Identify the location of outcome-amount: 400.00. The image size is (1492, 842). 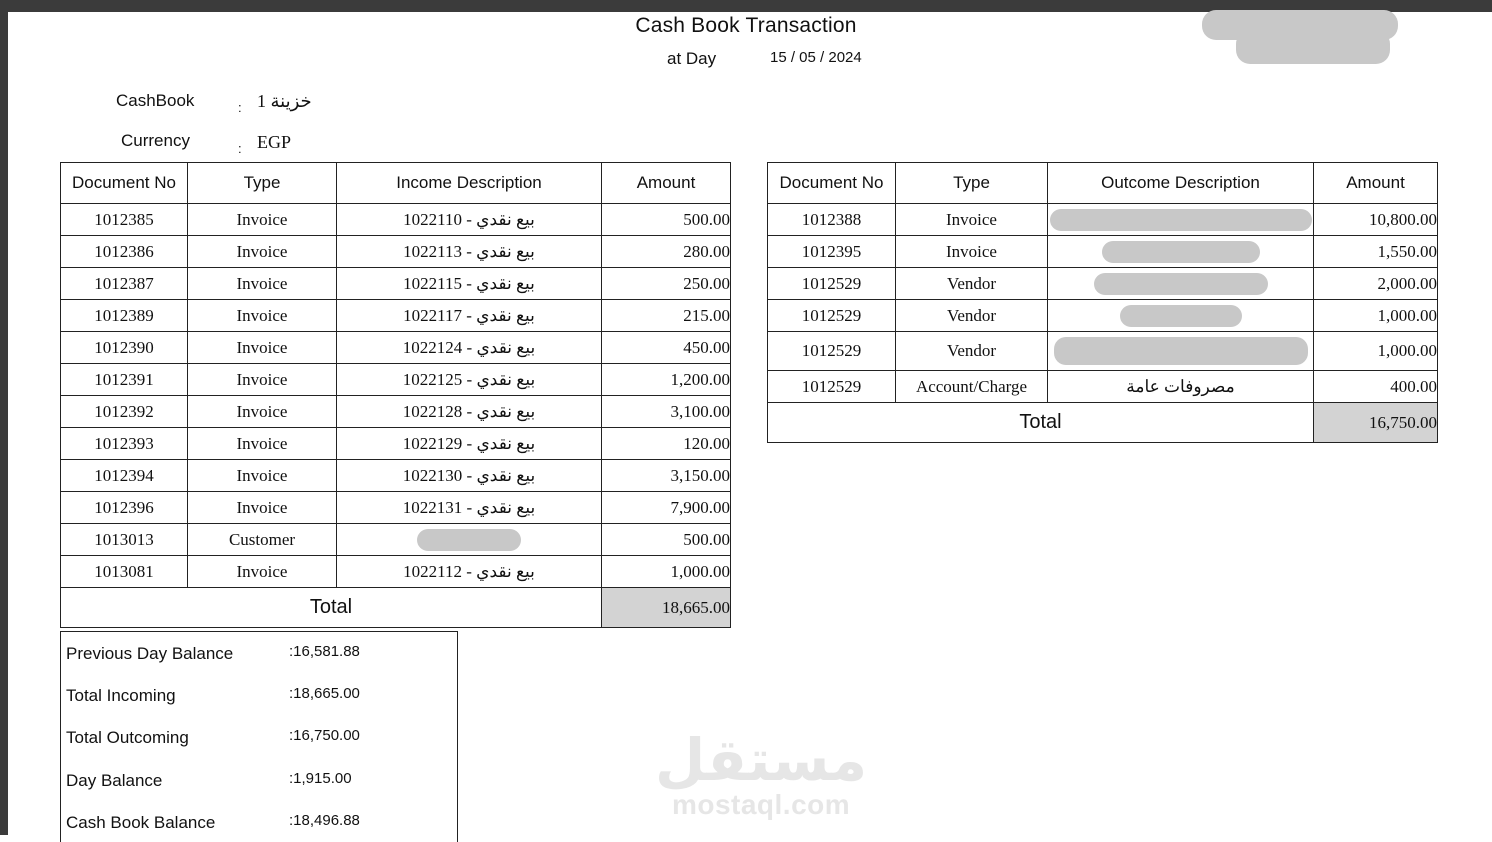
(1375, 386).